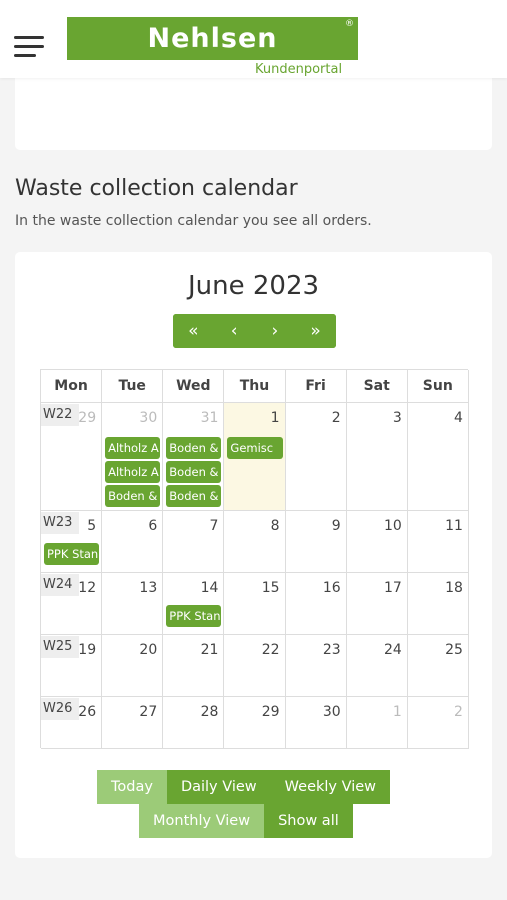 The image size is (507, 900). I want to click on show-all-button: Show all, so click(308, 821).